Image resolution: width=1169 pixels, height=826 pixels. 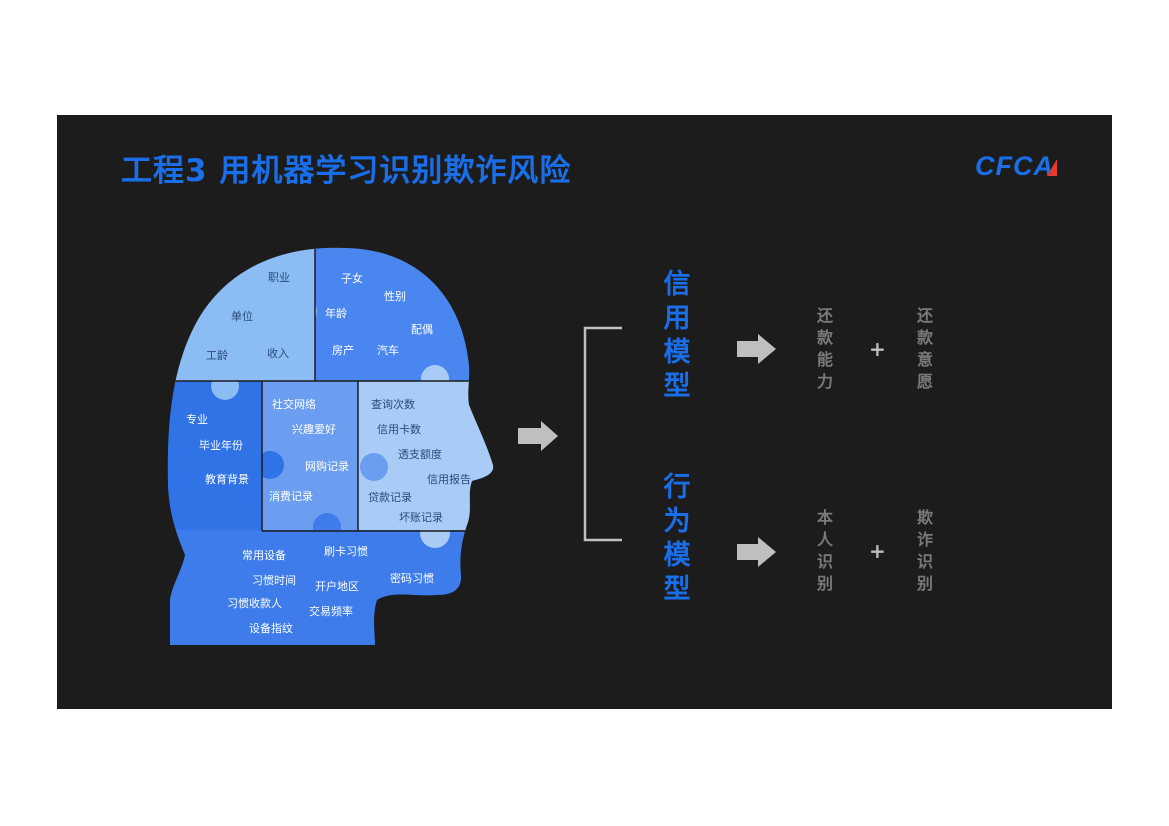 What do you see at coordinates (294, 404) in the screenshot?
I see `label-social-network: 社交网络` at bounding box center [294, 404].